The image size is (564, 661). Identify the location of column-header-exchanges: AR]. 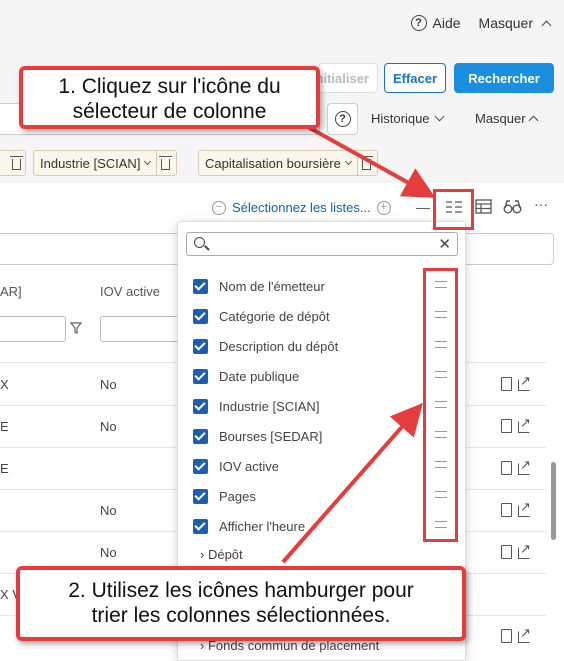
(11, 291).